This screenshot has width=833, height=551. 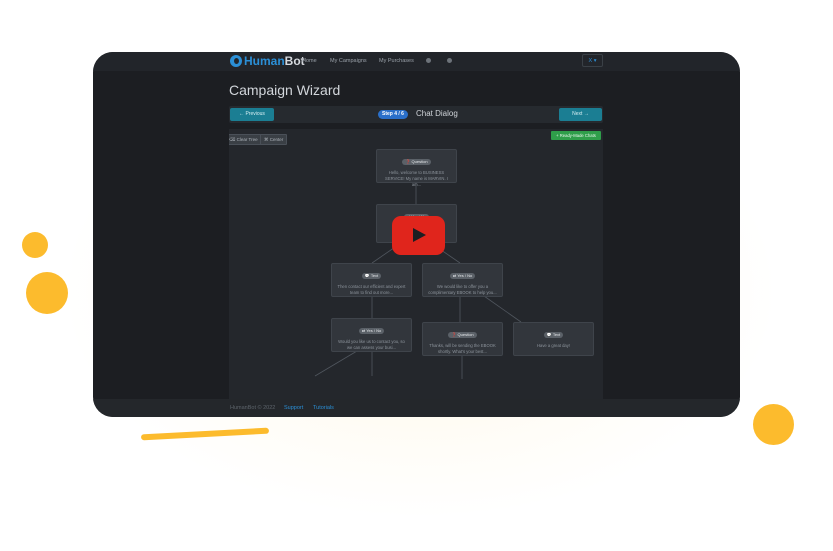 I want to click on footer-support-link: Support, so click(x=293, y=408).